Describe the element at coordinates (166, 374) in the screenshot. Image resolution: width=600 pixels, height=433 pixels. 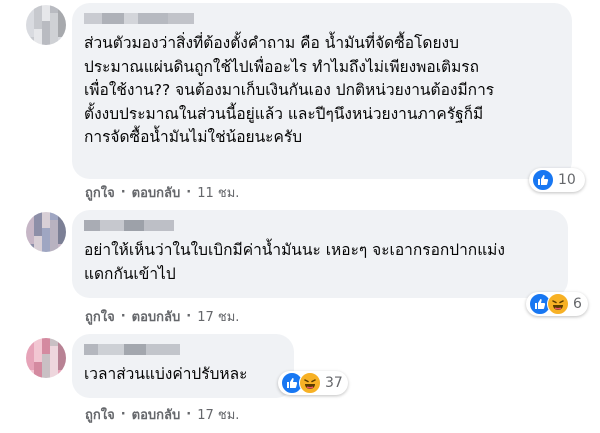
I see `comment-text: เวลาส่วนแบ่งค่าปรับหละ` at that location.